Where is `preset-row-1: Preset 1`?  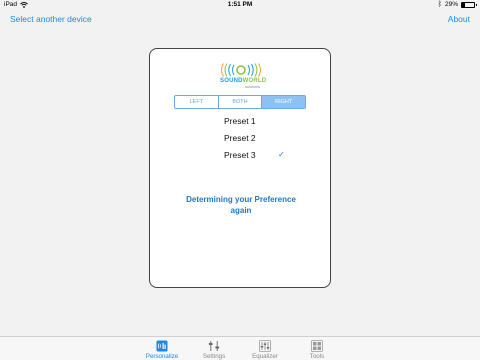 preset-row-1: Preset 1 is located at coordinates (241, 121).